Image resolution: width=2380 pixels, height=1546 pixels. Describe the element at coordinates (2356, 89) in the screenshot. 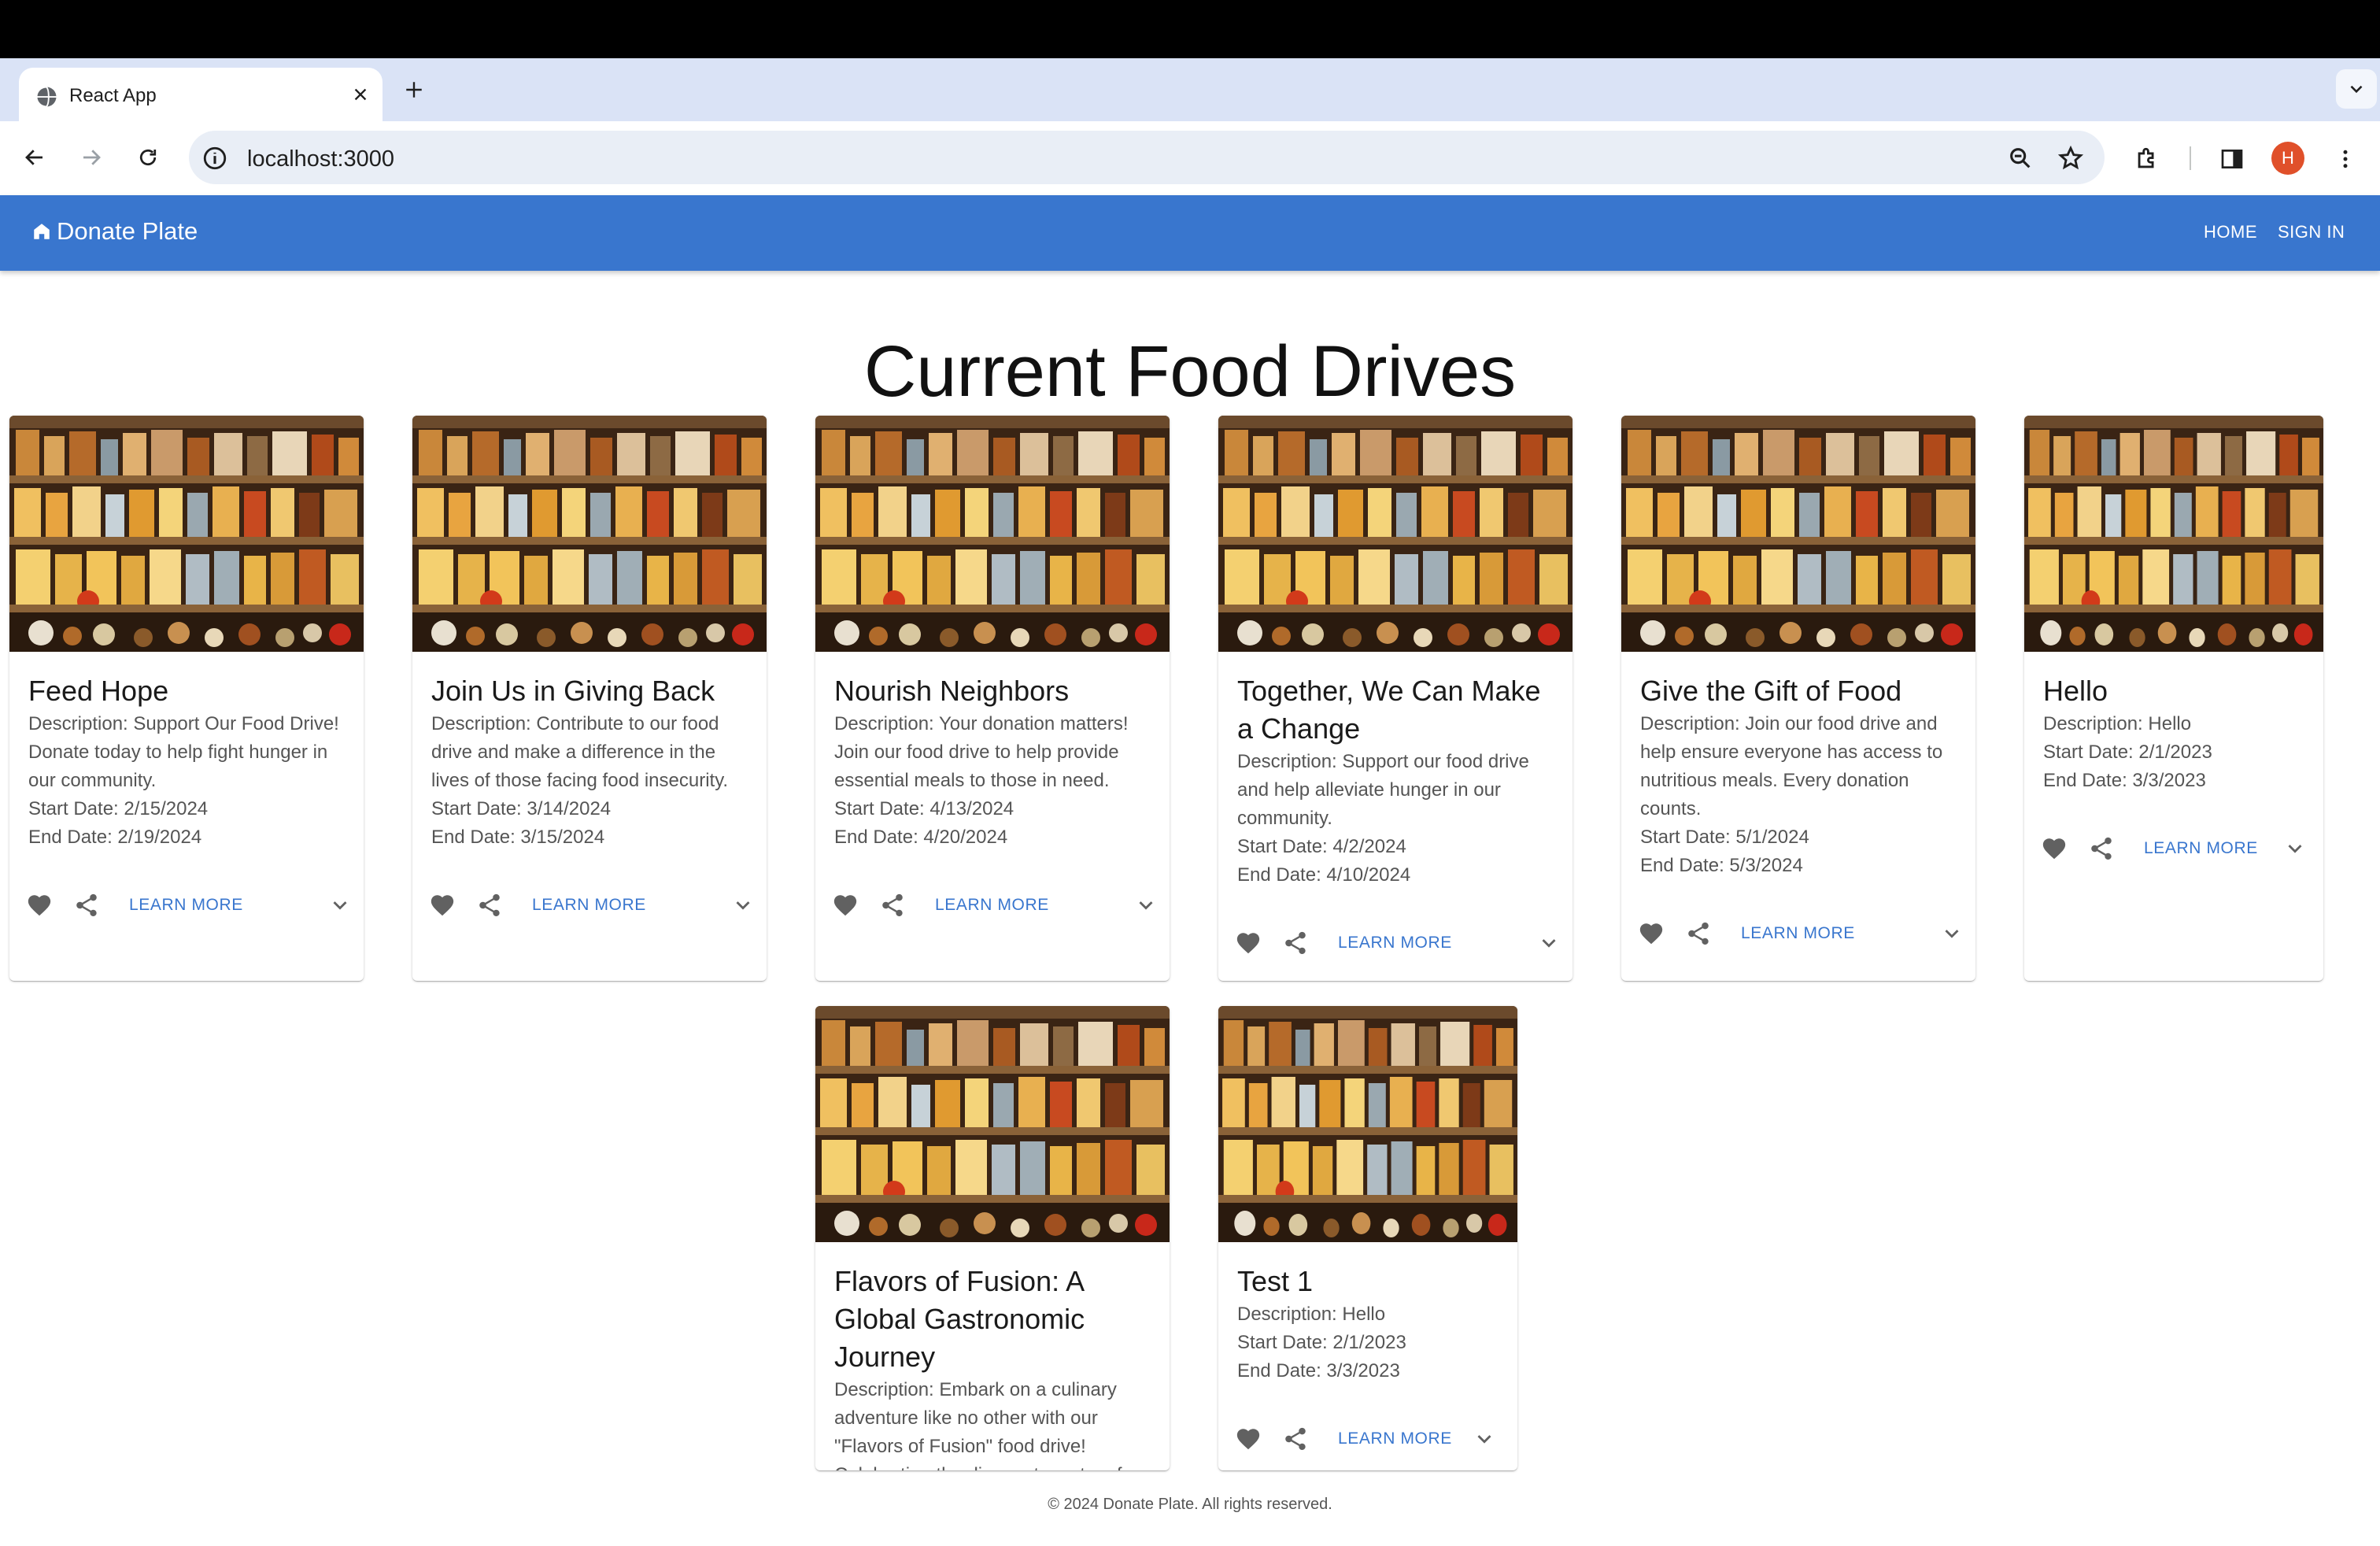

I see `tab-search-chevron-icon` at that location.